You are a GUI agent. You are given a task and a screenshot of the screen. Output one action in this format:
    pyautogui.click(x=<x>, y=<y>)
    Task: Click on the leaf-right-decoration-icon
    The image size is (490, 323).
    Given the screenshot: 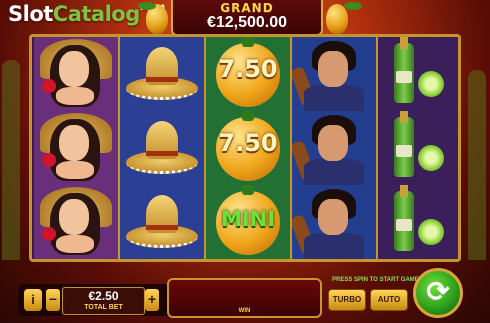 What is the action you would take?
    pyautogui.click(x=353, y=6)
    